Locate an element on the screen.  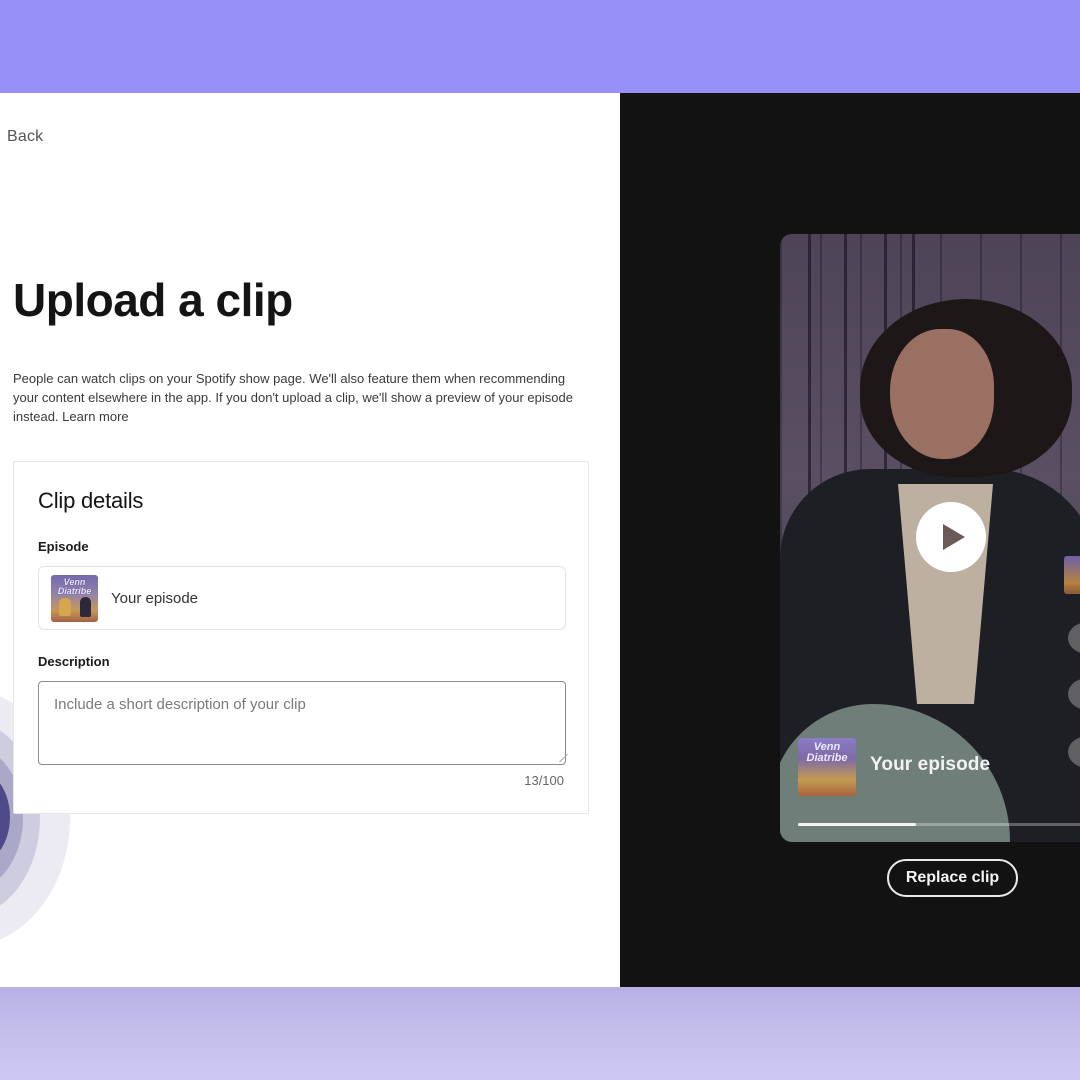
character-count: 13/100 is located at coordinates (544, 780).